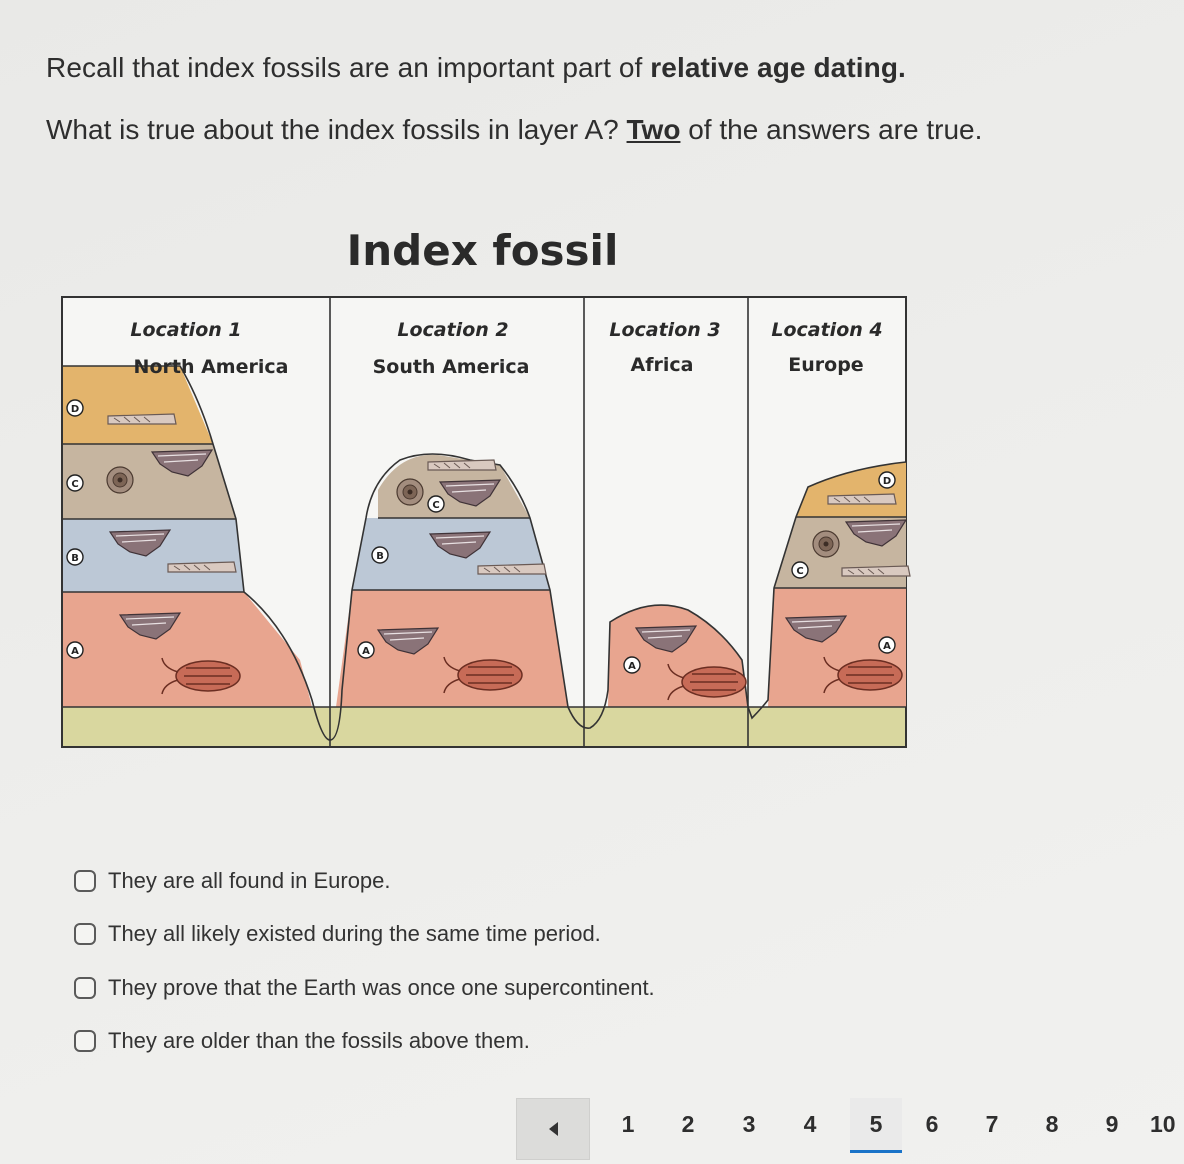 The width and height of the screenshot is (1184, 1164). I want to click on answer-option-text: They are all found in Europe., so click(249, 880).